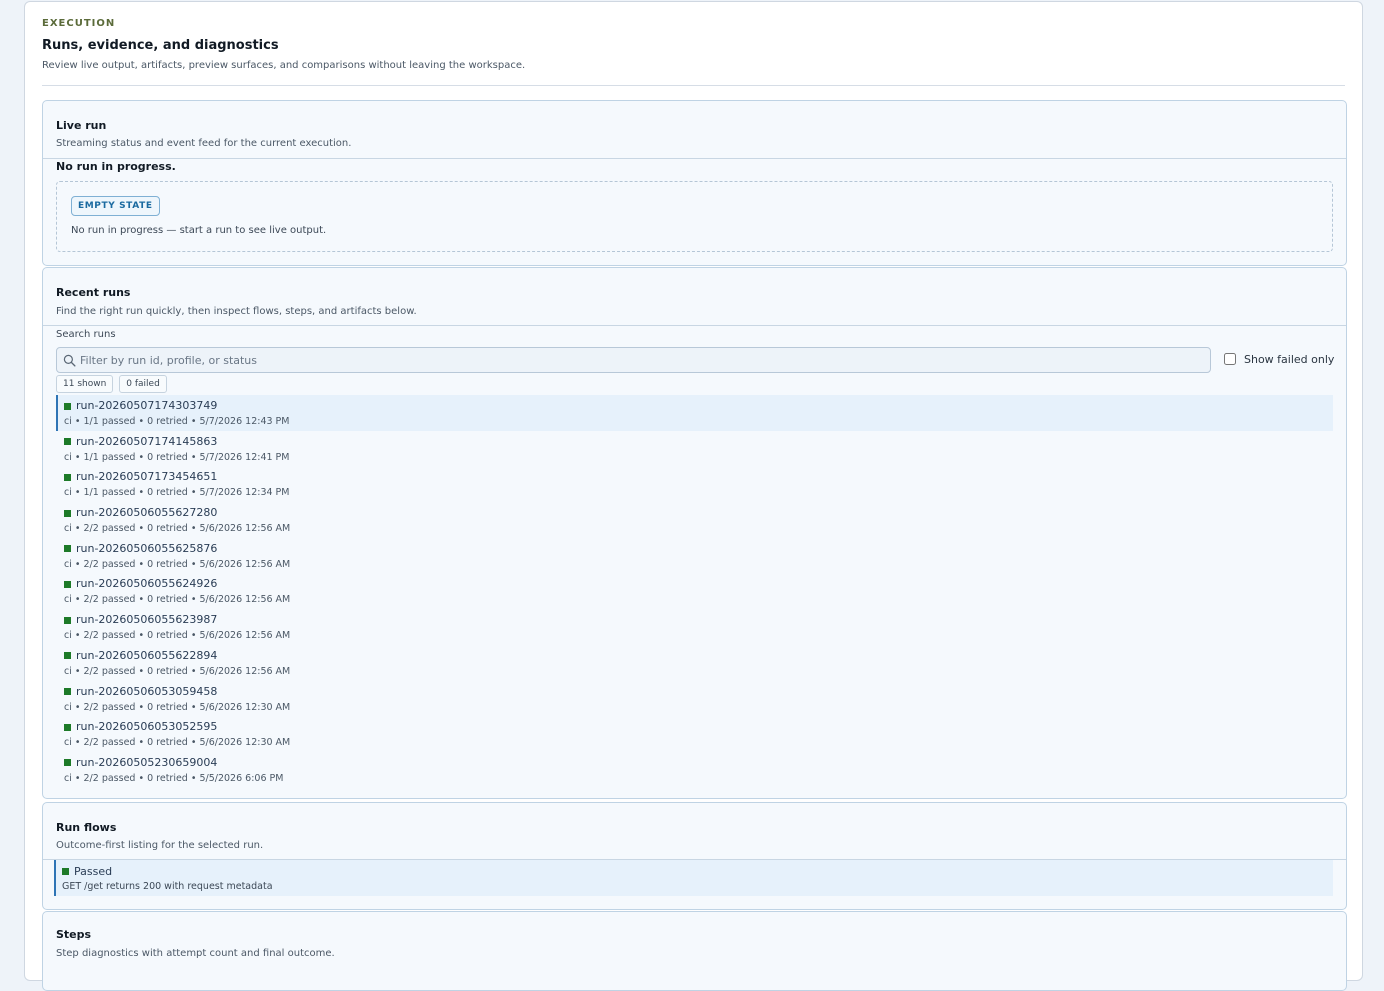 The height and width of the screenshot is (991, 1384). What do you see at coordinates (93, 871) in the screenshot?
I see `flow-status: Passed` at bounding box center [93, 871].